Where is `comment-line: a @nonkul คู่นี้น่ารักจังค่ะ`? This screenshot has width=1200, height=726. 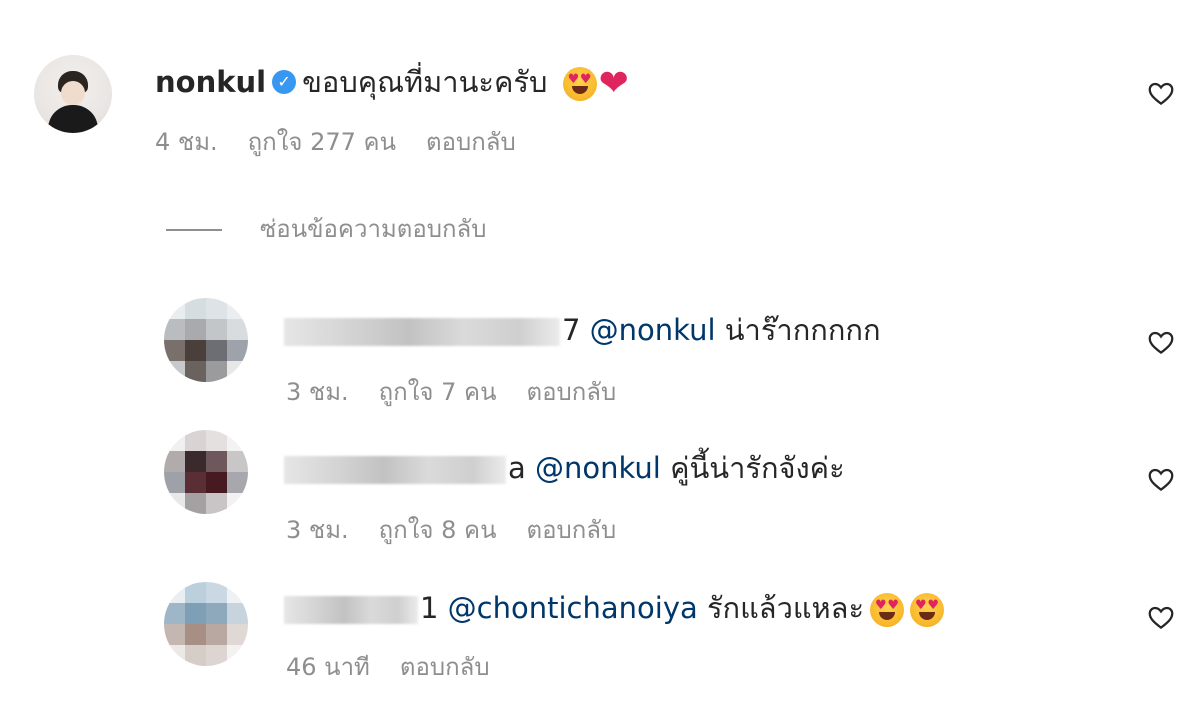 comment-line: a @nonkul คู่นี้น่ารักจังค่ะ is located at coordinates (564, 468).